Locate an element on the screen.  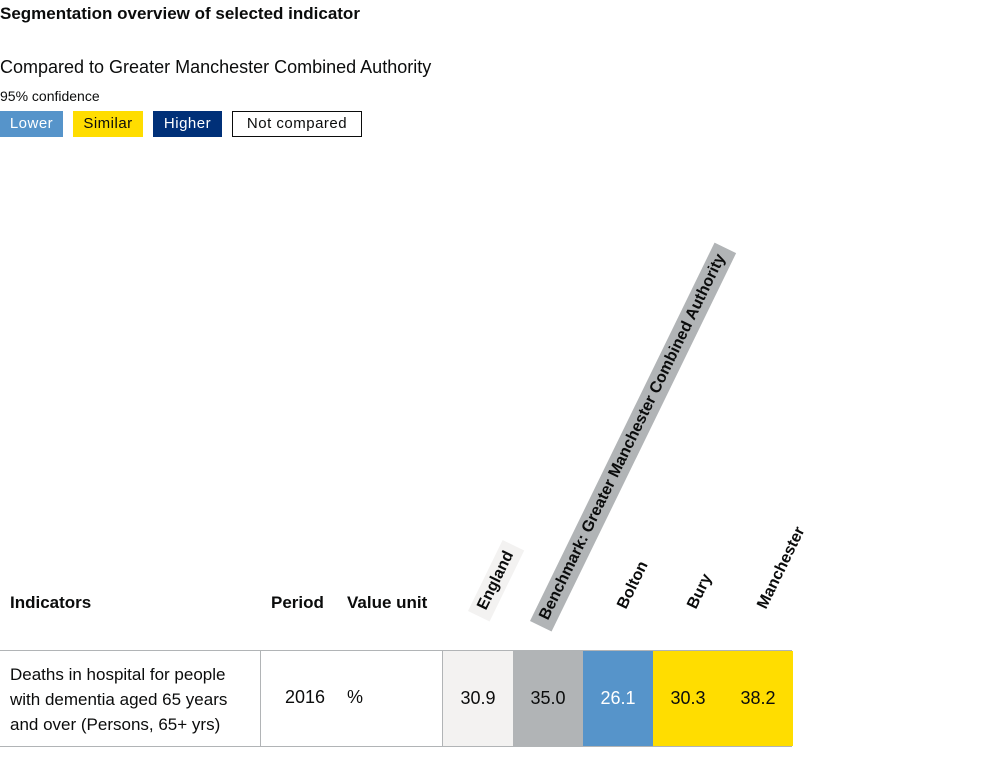
legend-similar: Similar is located at coordinates (108, 124).